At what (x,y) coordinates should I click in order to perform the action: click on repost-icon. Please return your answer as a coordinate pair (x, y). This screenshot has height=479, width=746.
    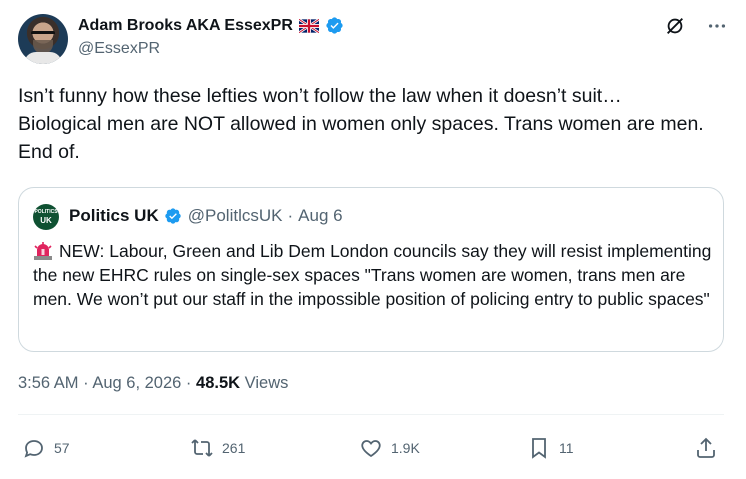
    Looking at the image, I should click on (202, 448).